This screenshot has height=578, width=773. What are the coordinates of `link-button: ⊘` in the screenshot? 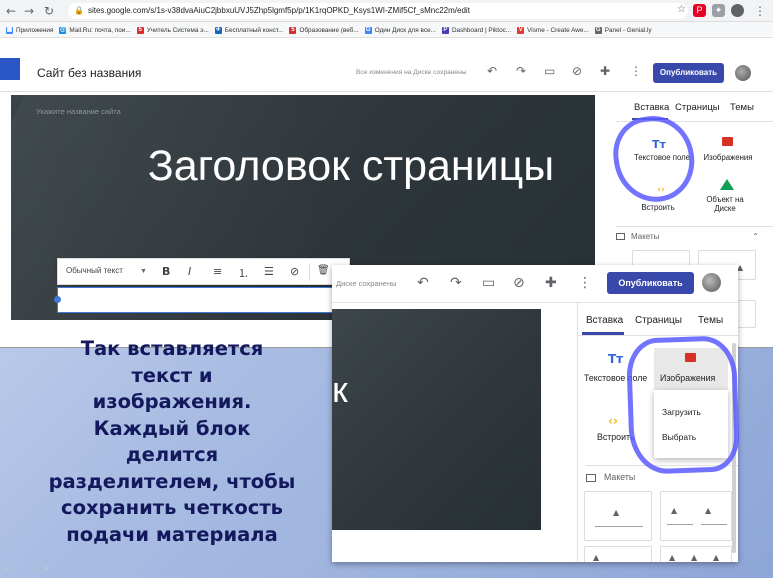 It's located at (294, 271).